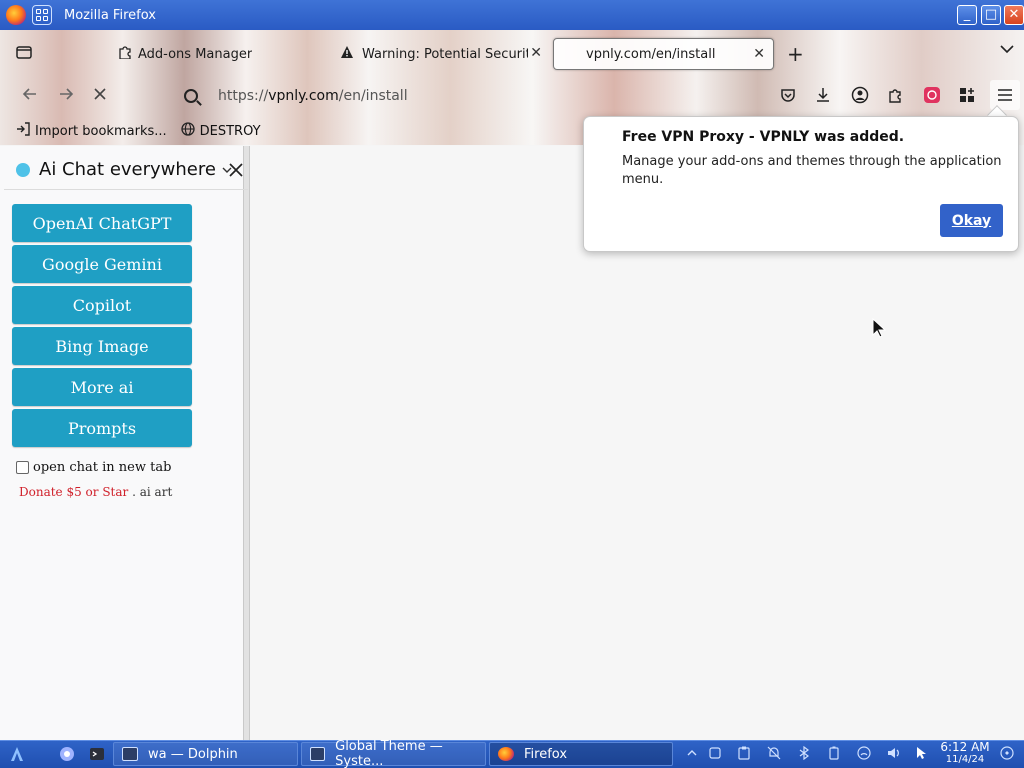  I want to click on taskbar-item-label: wa — Dolphin, so click(193, 754).